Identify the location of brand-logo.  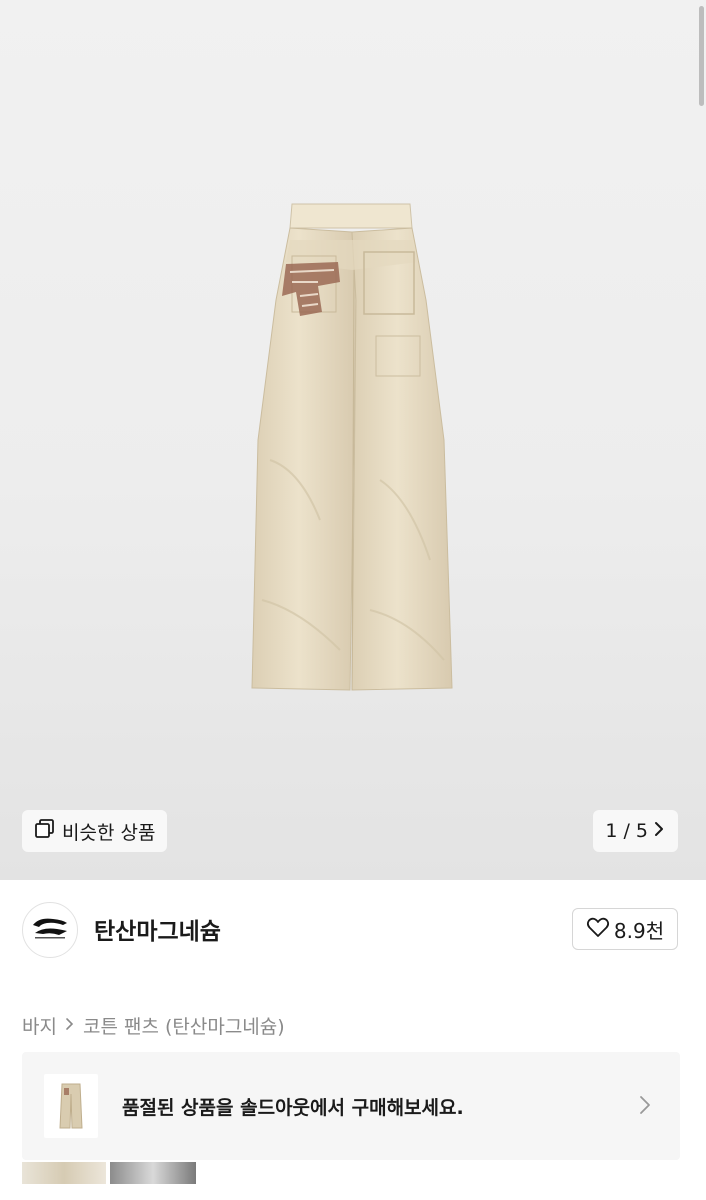
(50, 930).